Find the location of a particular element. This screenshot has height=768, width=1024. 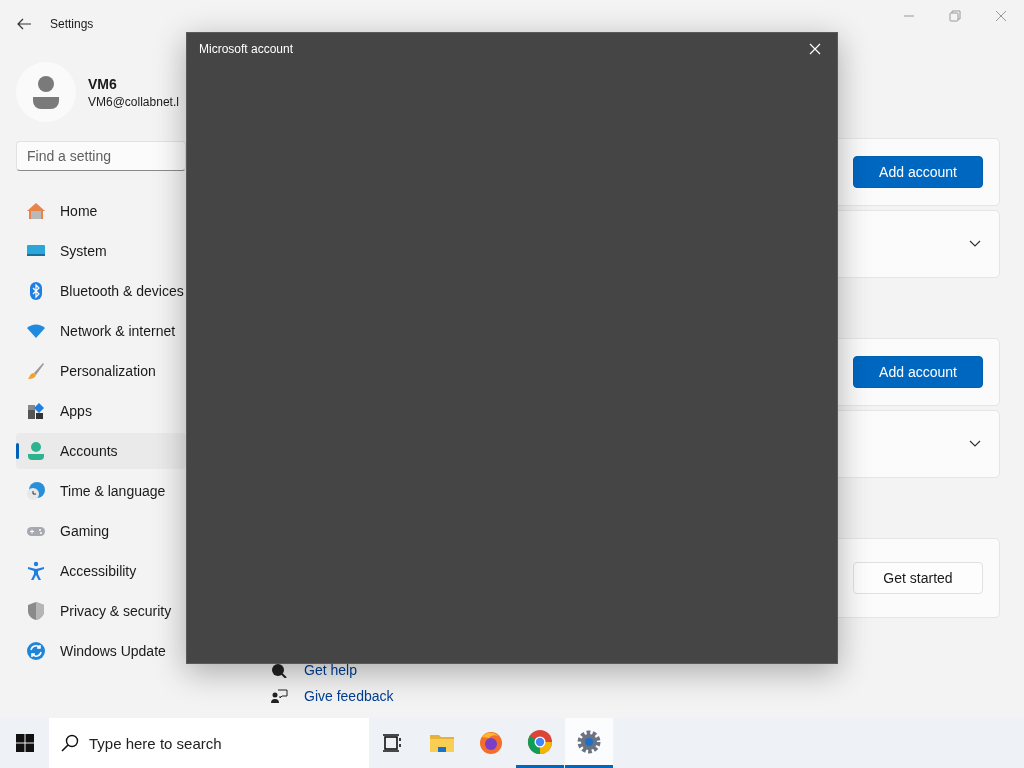

user-email: VM6@collabnet.l is located at coordinates (133, 101).